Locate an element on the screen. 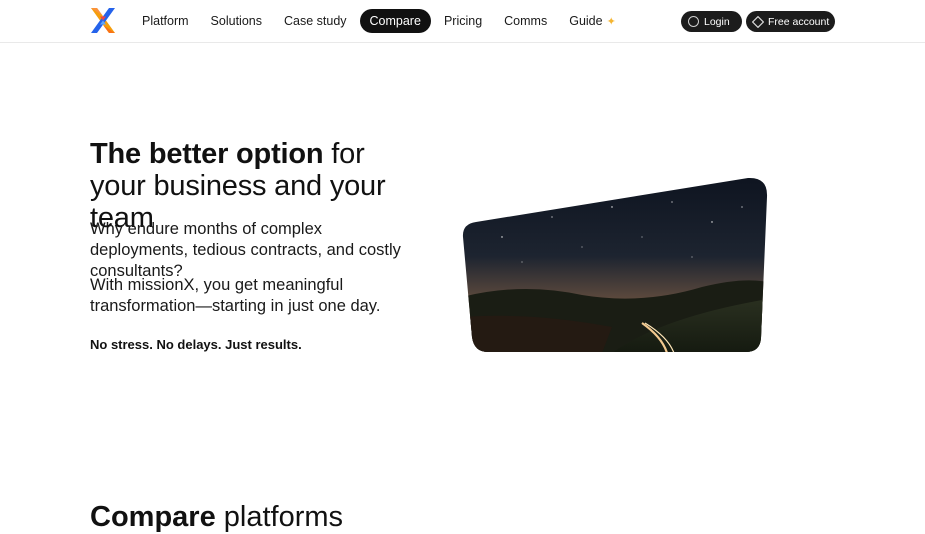 Image resolution: width=925 pixels, height=534 pixels. hero-image is located at coordinates (615, 265).